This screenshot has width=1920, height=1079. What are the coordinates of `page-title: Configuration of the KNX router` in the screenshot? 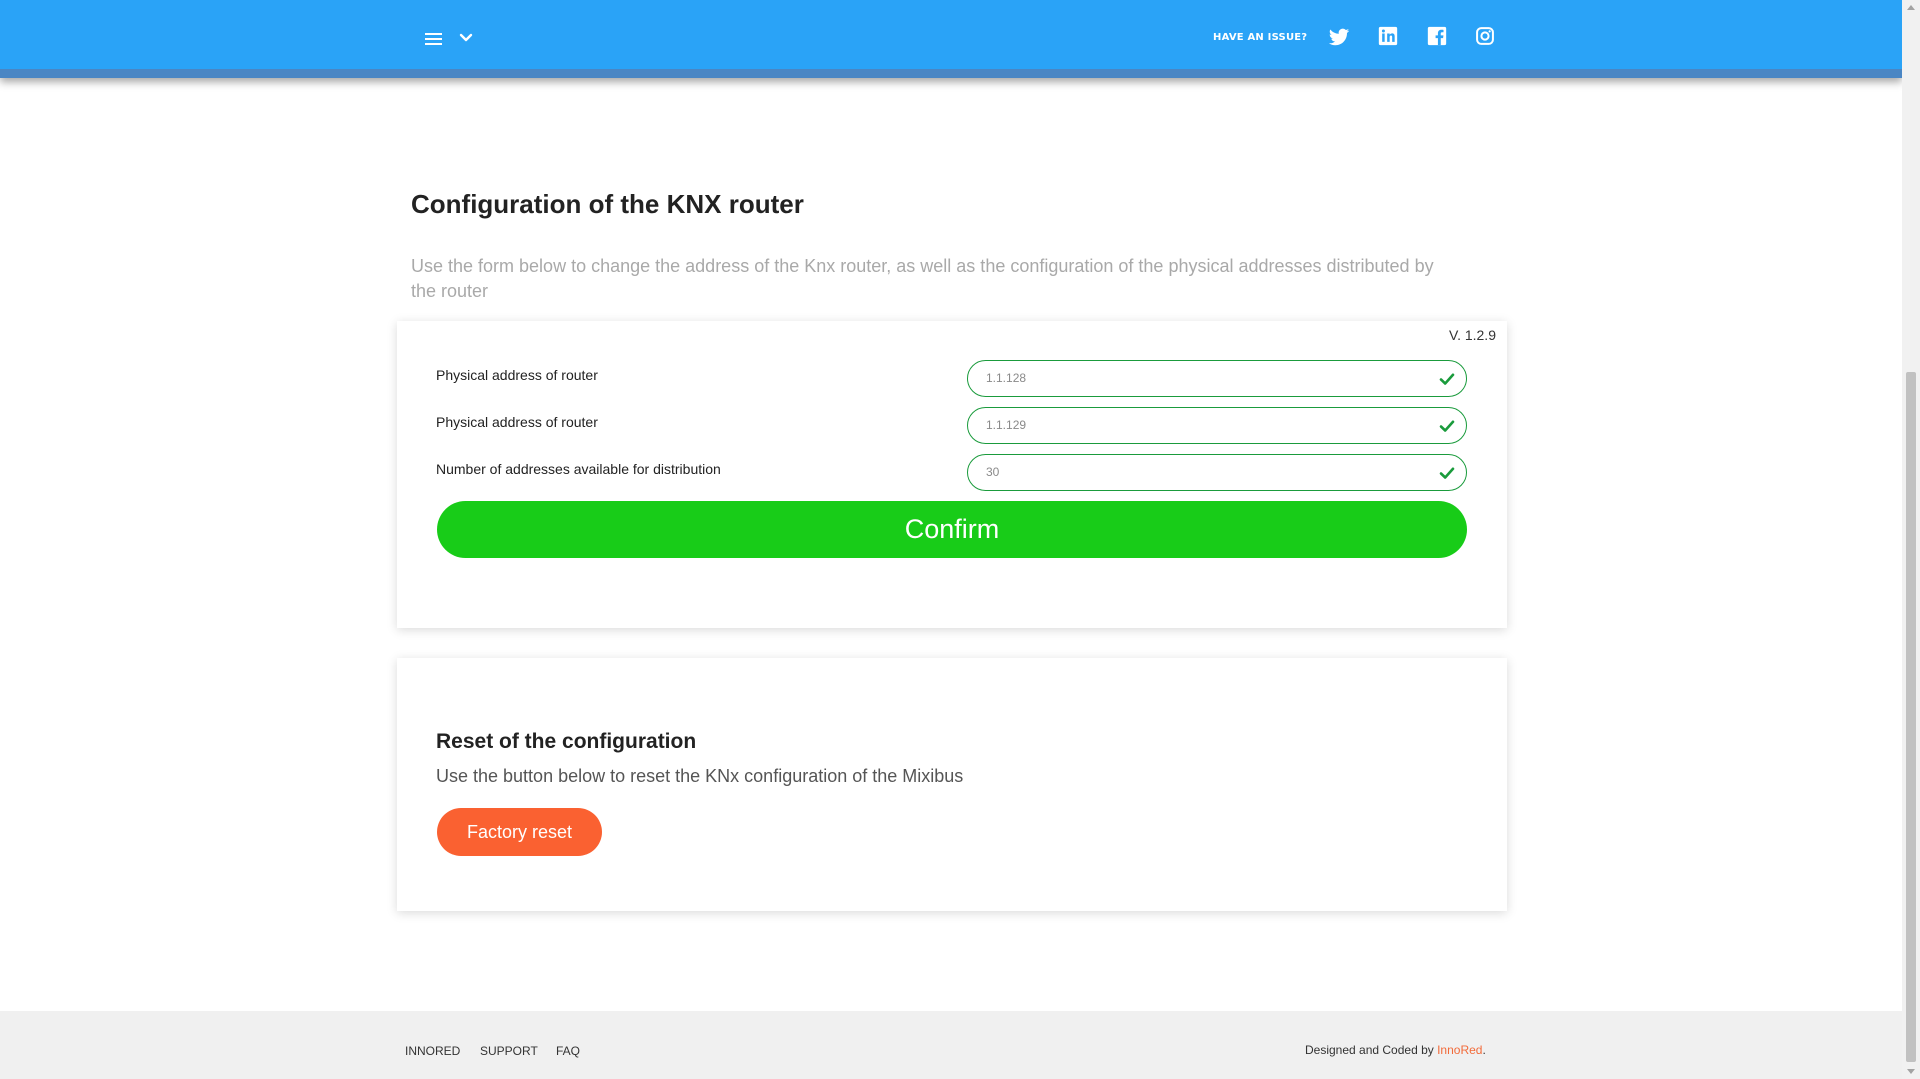 It's located at (607, 204).